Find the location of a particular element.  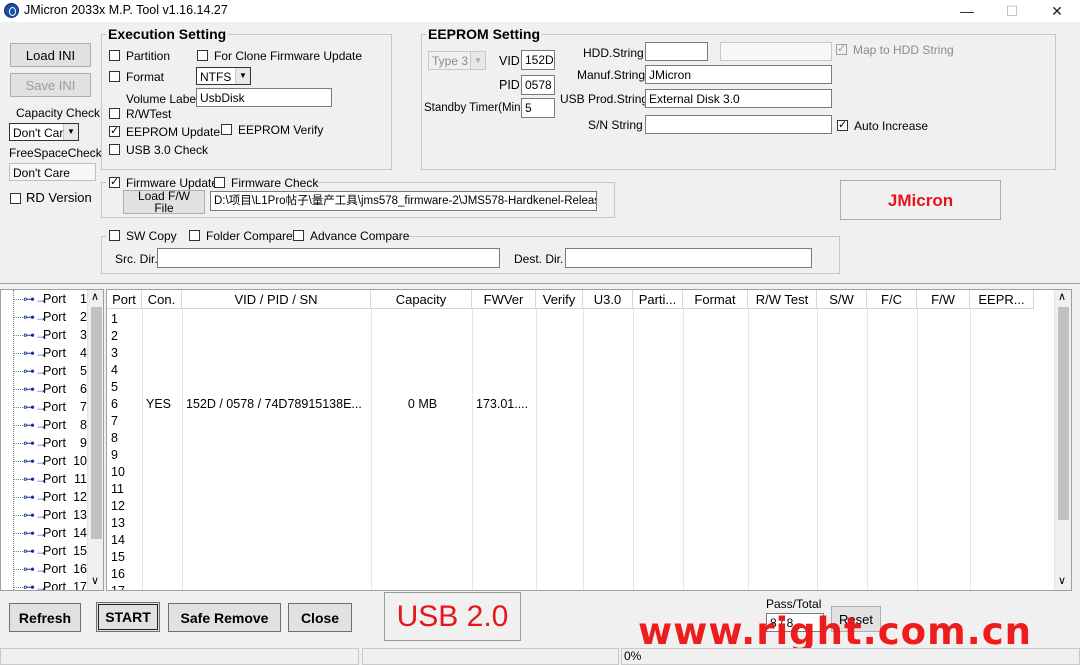

format-checkbox is located at coordinates (114, 76).